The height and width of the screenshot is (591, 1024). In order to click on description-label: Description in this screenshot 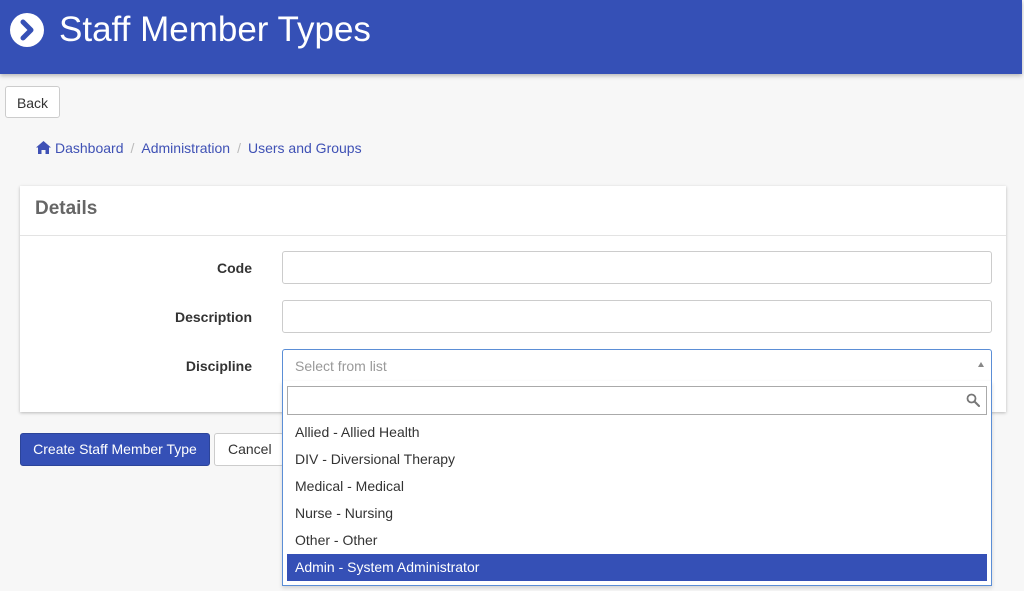, I will do `click(213, 317)`.